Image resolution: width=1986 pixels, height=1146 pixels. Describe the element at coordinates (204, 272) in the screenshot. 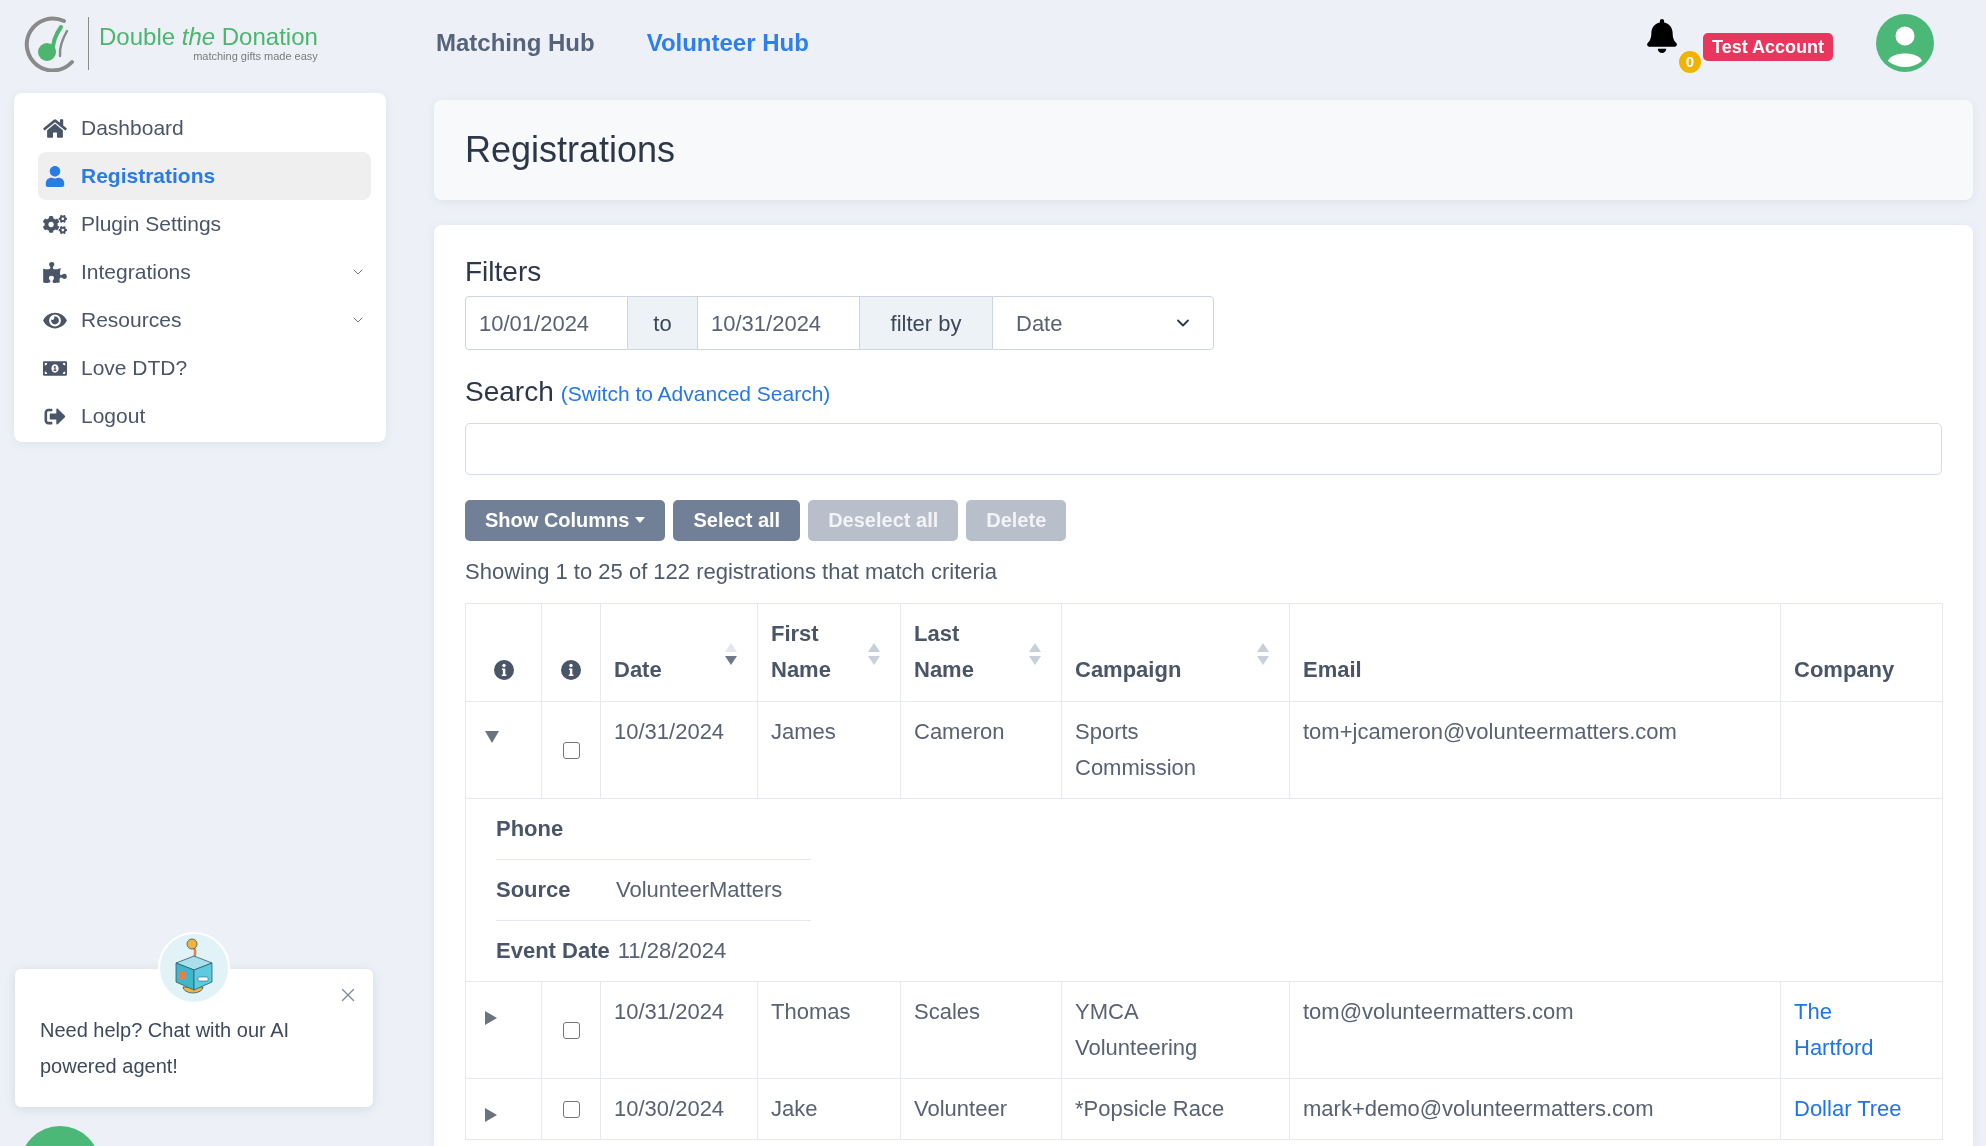

I see `sidebar-item: Integrations` at that location.